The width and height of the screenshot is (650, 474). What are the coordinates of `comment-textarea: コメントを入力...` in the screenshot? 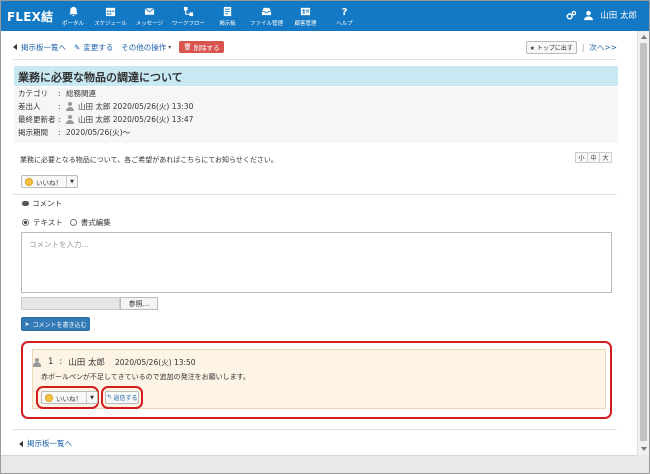 It's located at (316, 262).